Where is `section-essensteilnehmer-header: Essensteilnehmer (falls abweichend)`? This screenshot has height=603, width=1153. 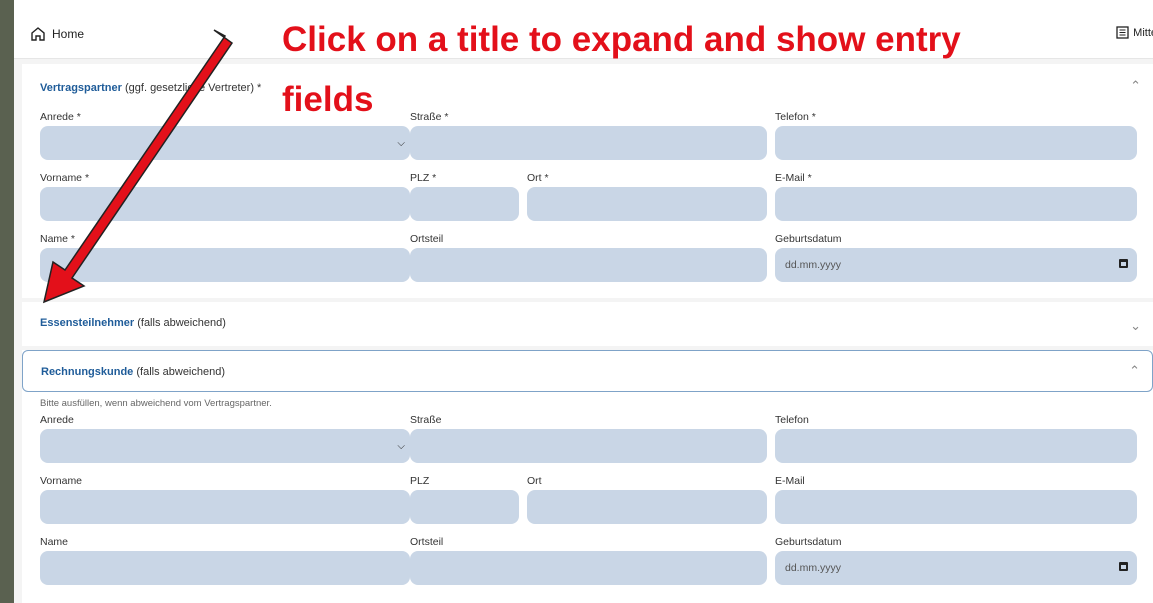 section-essensteilnehmer-header: Essensteilnehmer (falls abweichend) is located at coordinates (133, 323).